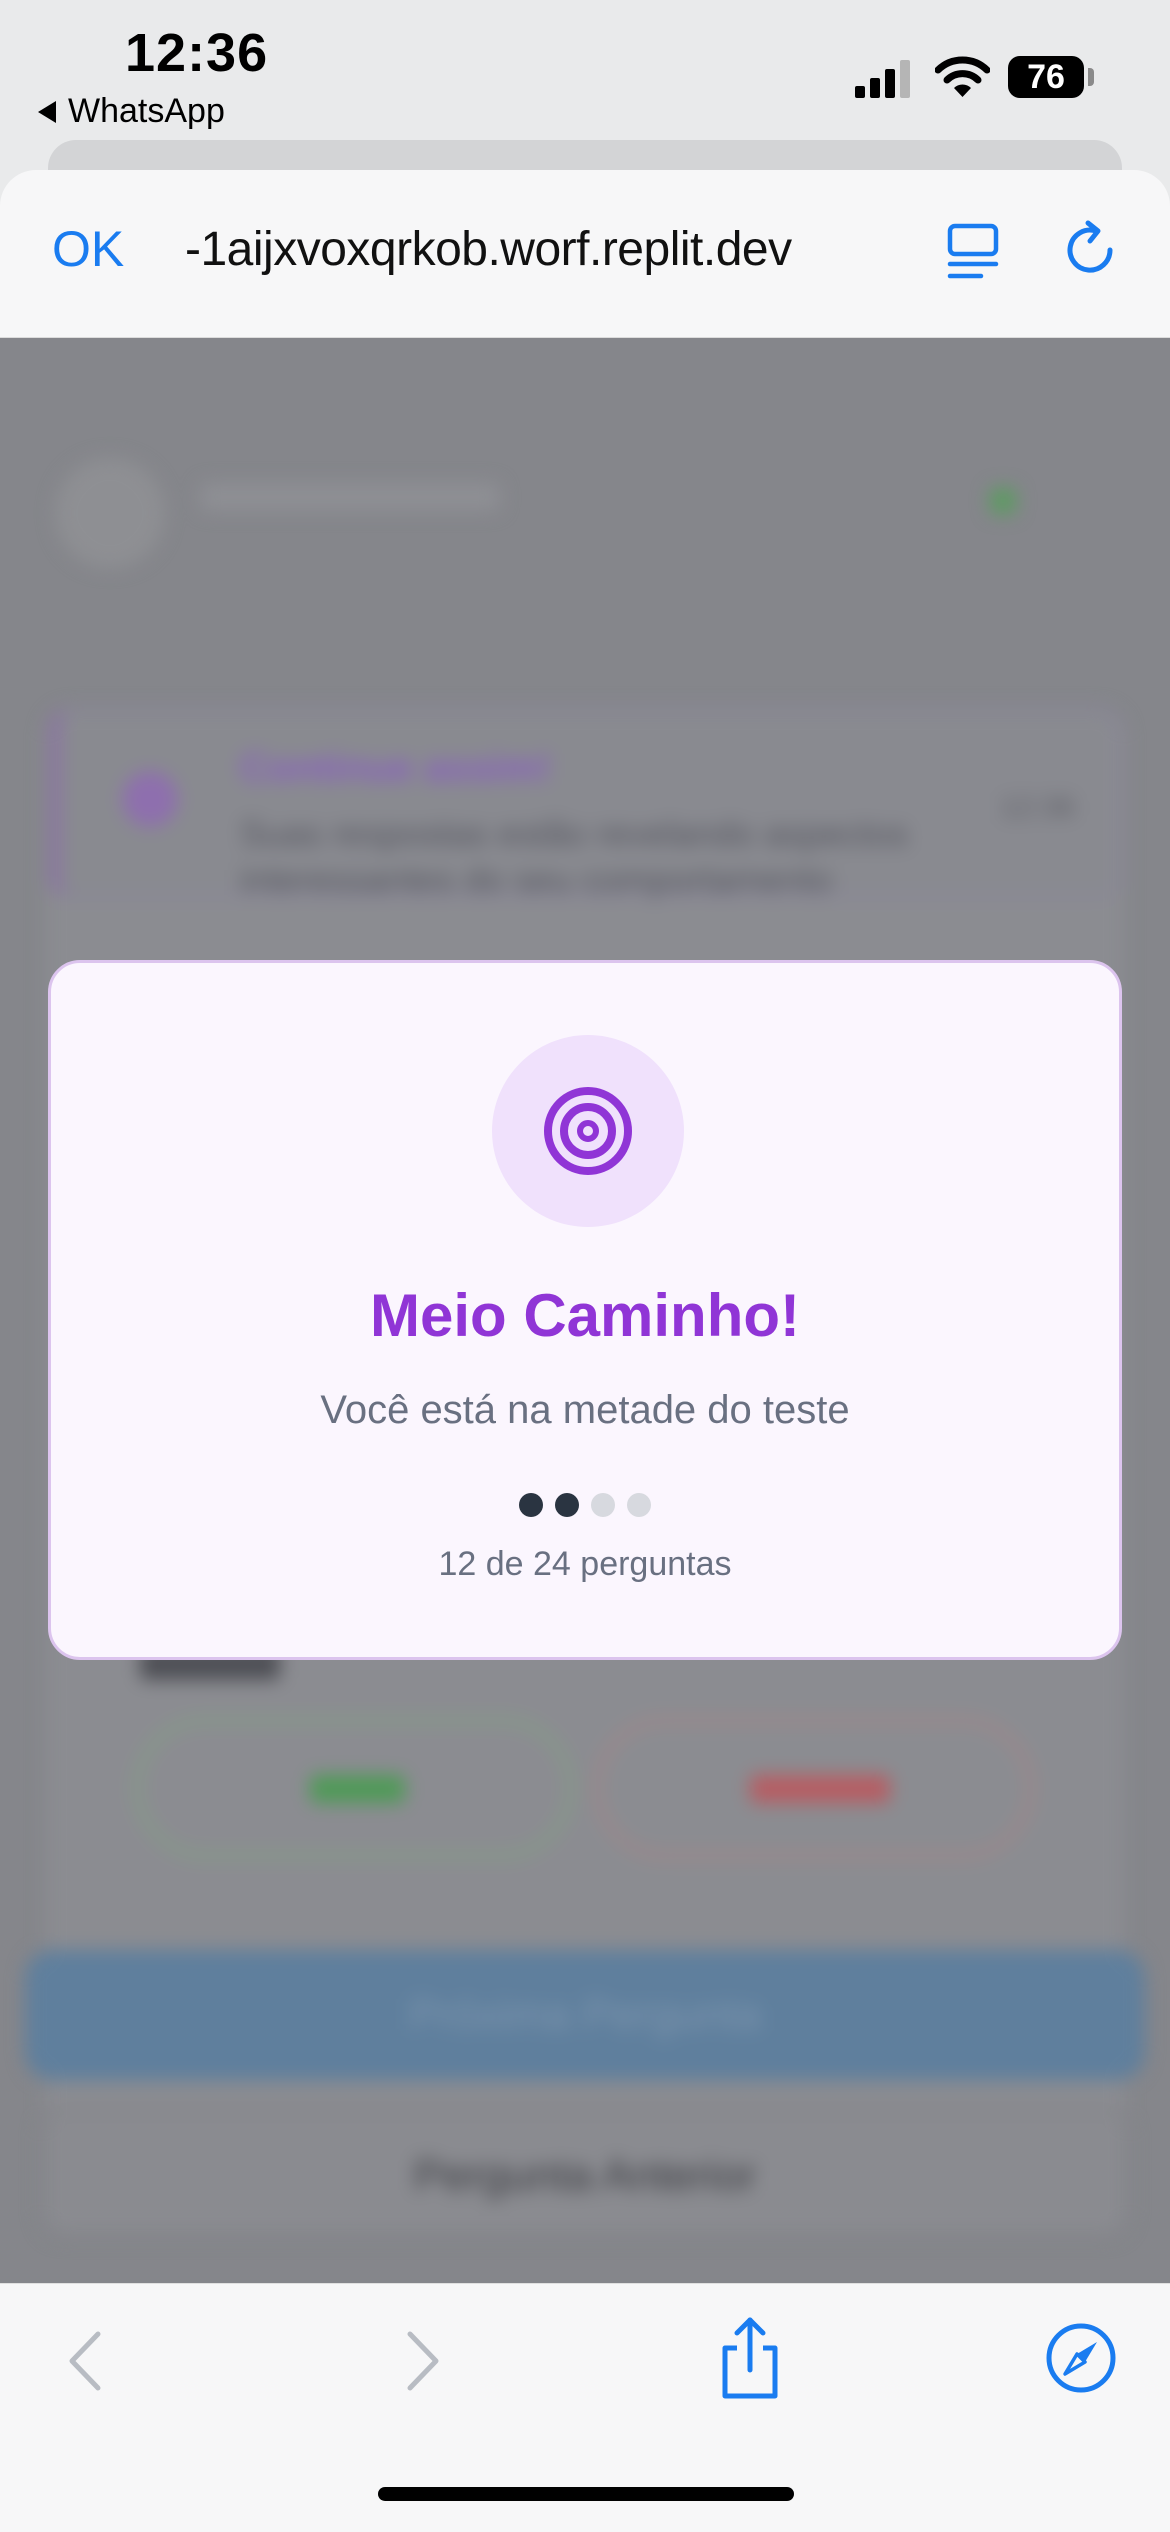  I want to click on blurred-no-button, so click(814, 1788).